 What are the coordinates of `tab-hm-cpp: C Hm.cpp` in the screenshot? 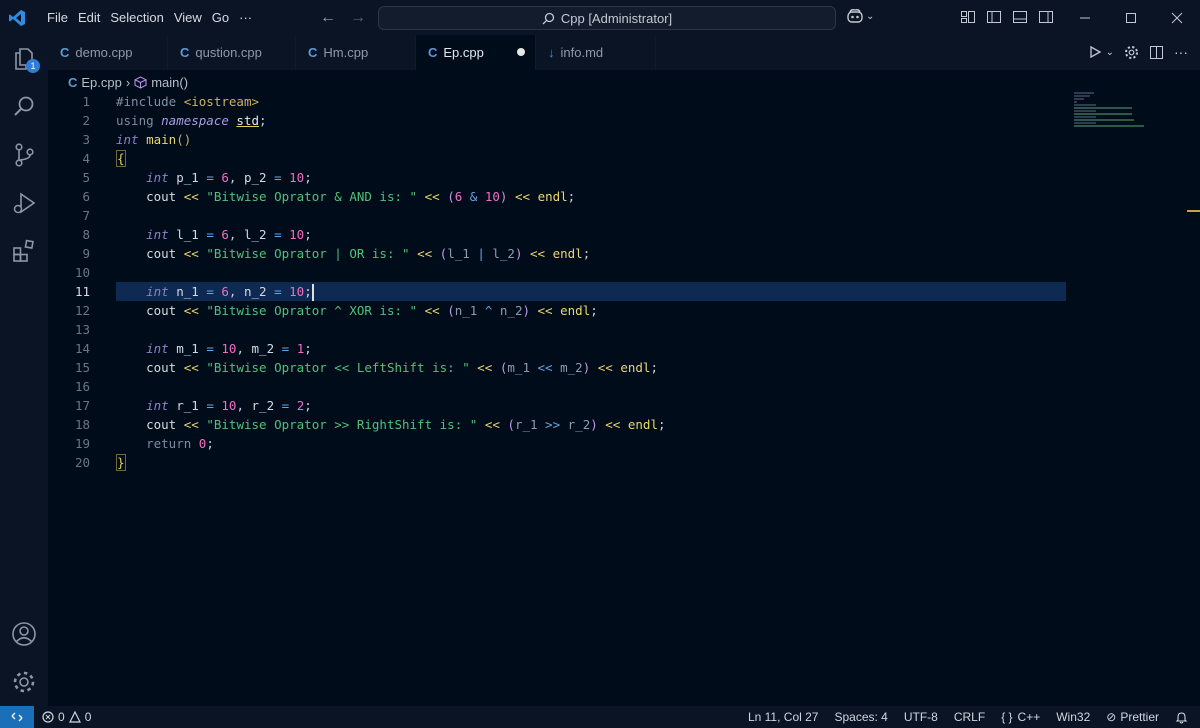 It's located at (356, 52).